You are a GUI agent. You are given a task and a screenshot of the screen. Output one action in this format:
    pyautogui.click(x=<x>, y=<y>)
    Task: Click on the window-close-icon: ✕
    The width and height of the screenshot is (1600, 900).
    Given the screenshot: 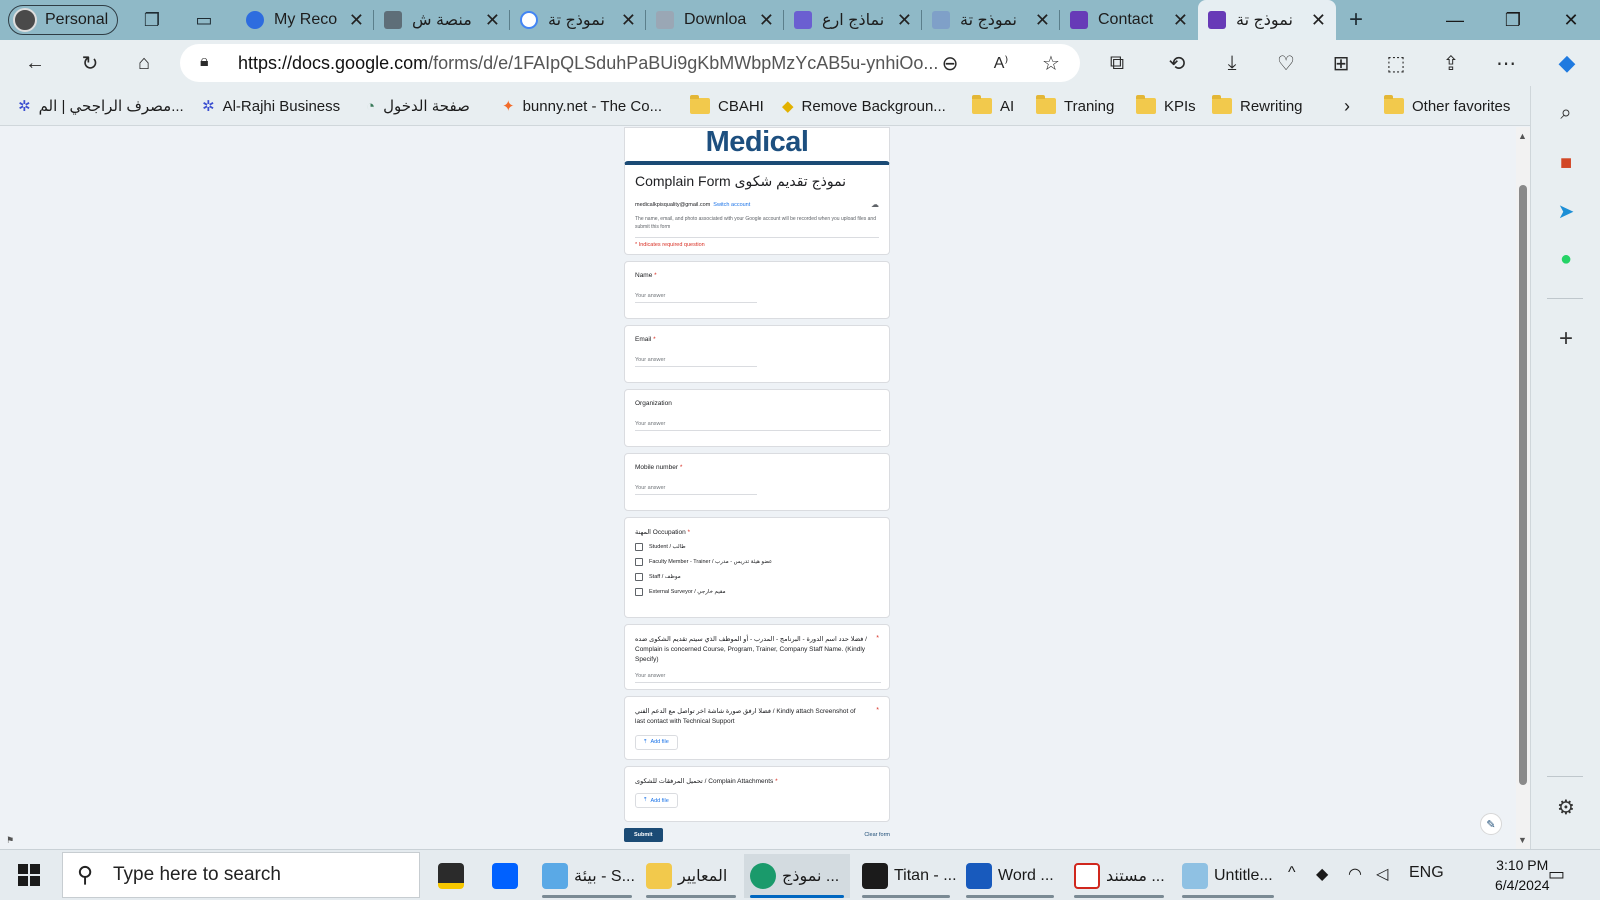 What is the action you would take?
    pyautogui.click(x=1571, y=20)
    